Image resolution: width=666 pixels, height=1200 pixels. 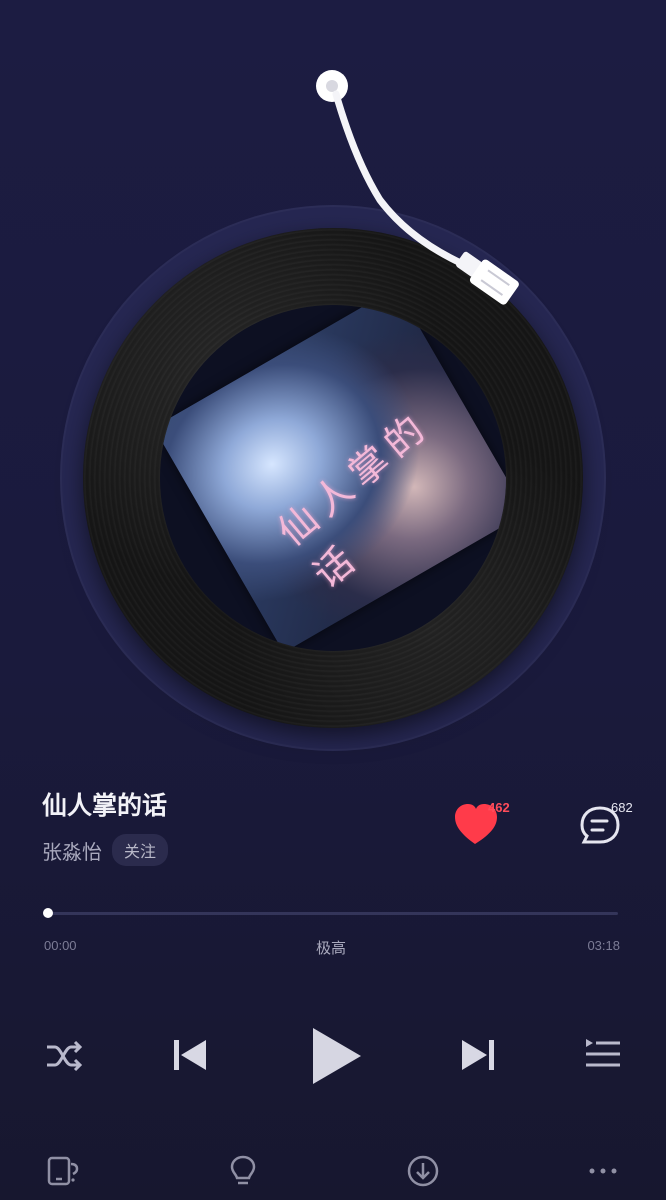 I want to click on progress-handle, so click(x=48, y=913).